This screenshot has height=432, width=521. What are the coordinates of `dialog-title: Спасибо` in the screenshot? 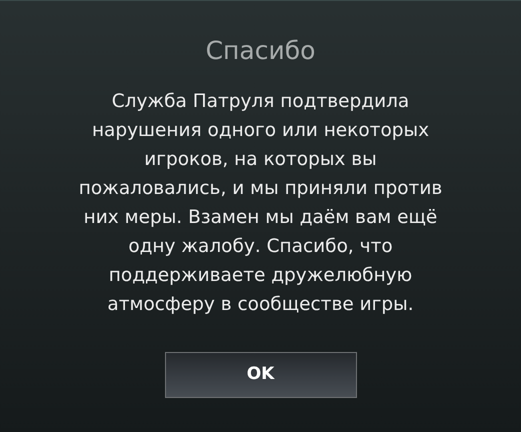 It's located at (261, 51).